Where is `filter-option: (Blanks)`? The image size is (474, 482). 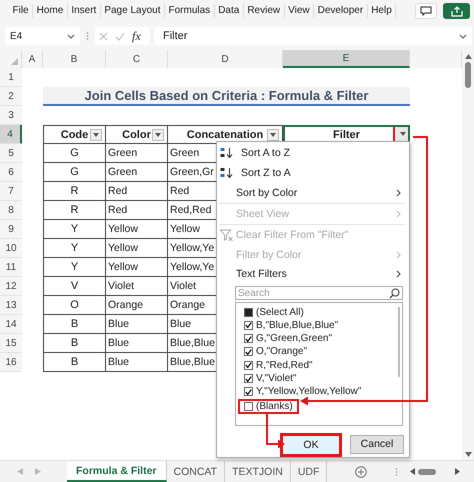 filter-option: (Blanks) is located at coordinates (268, 406).